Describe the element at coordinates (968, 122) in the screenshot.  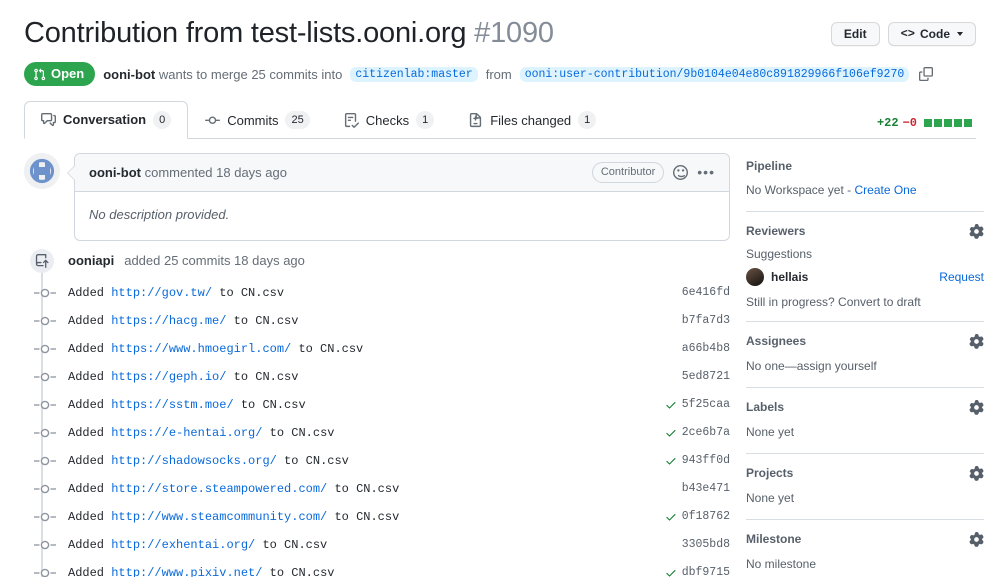
I see `diff-block` at that location.